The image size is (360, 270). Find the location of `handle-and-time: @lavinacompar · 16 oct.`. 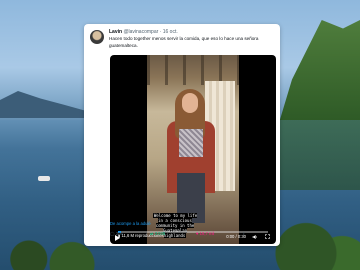

handle-and-time: @lavinacompar · 16 oct. is located at coordinates (150, 32).